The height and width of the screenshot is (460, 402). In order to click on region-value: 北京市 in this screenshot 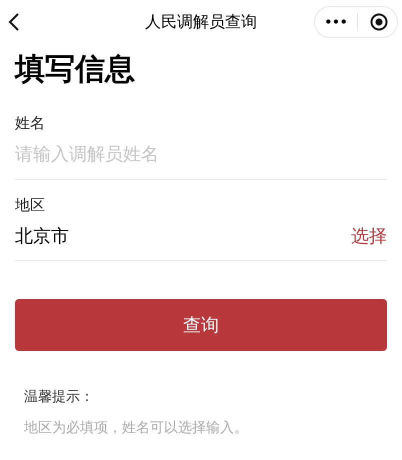, I will do `click(42, 236)`.